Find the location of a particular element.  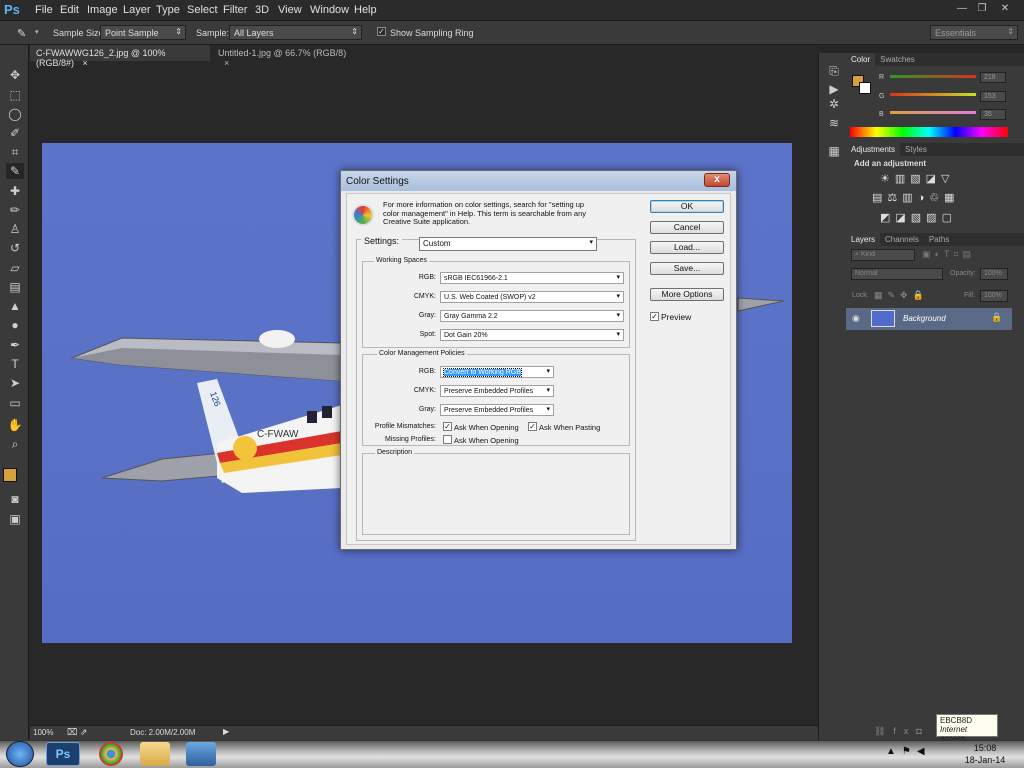

opacity-input: 100% is located at coordinates (994, 274).